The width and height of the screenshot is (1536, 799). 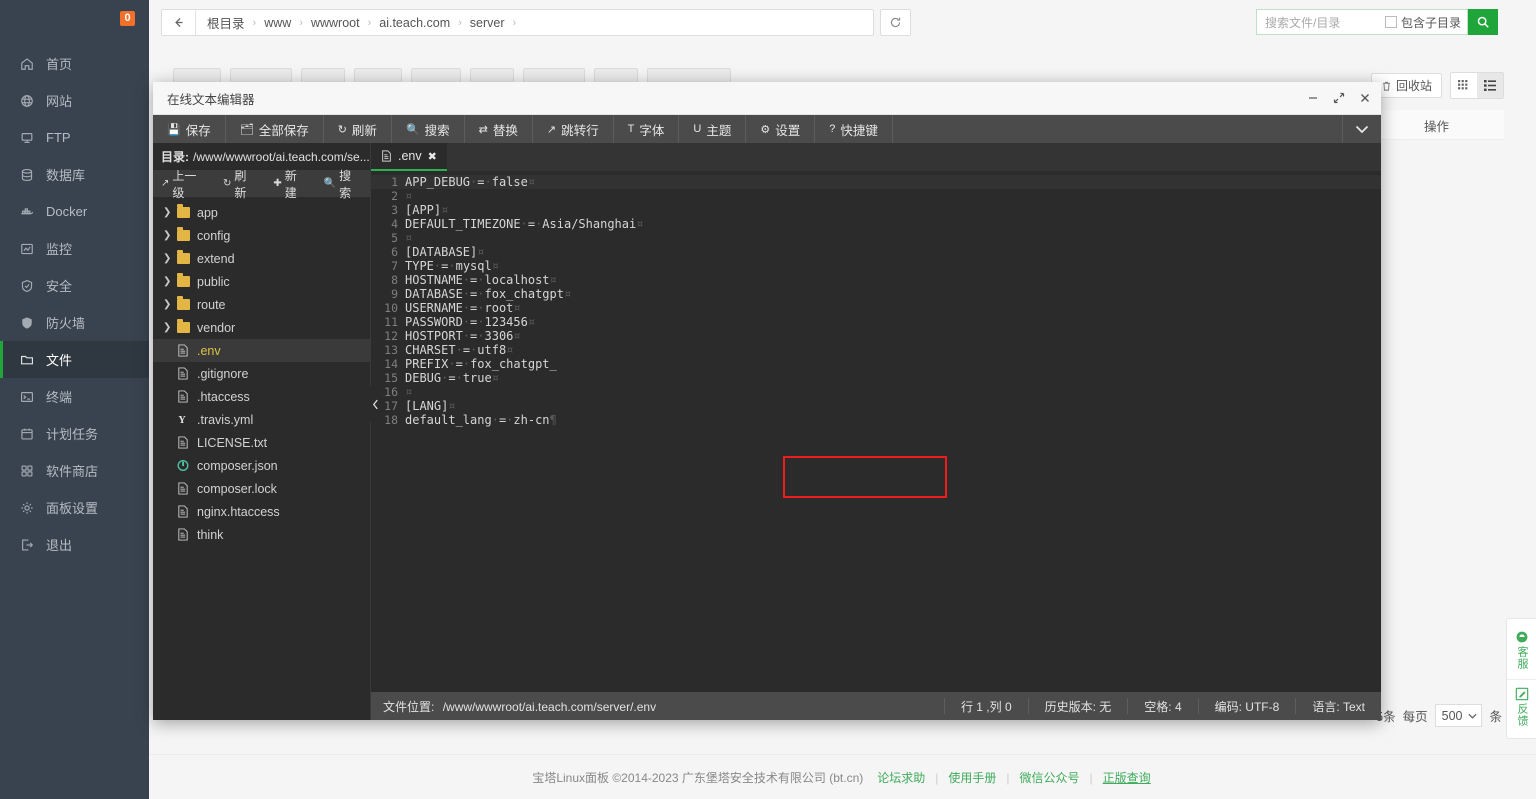 What do you see at coordinates (261, 511) in the screenshot?
I see `tree-file: nginx.htaccess` at bounding box center [261, 511].